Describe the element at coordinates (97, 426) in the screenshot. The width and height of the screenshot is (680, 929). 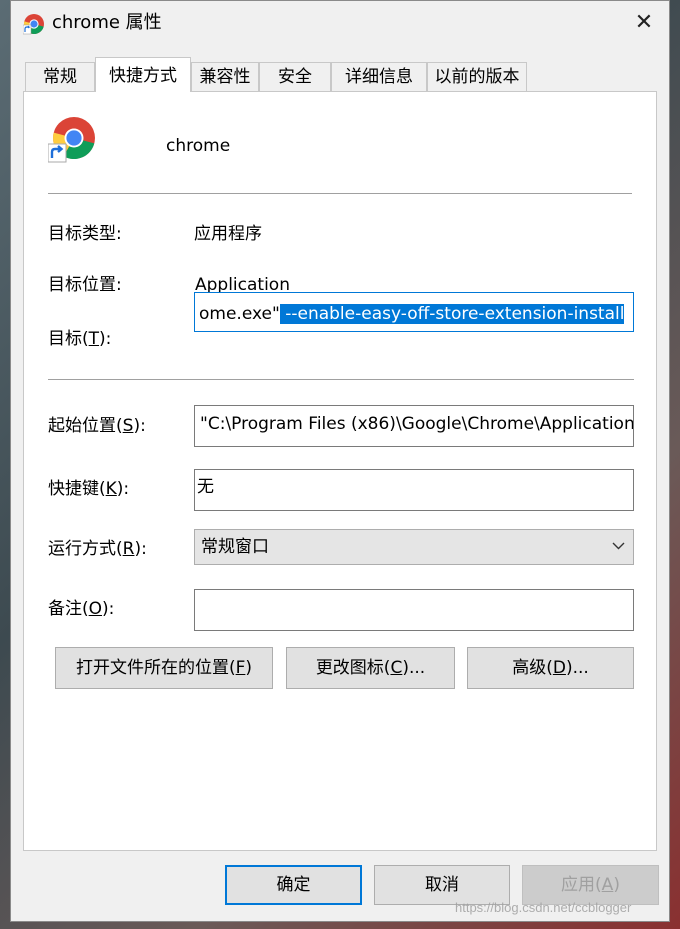
I see `start-in-label: 起始位置(S):` at that location.